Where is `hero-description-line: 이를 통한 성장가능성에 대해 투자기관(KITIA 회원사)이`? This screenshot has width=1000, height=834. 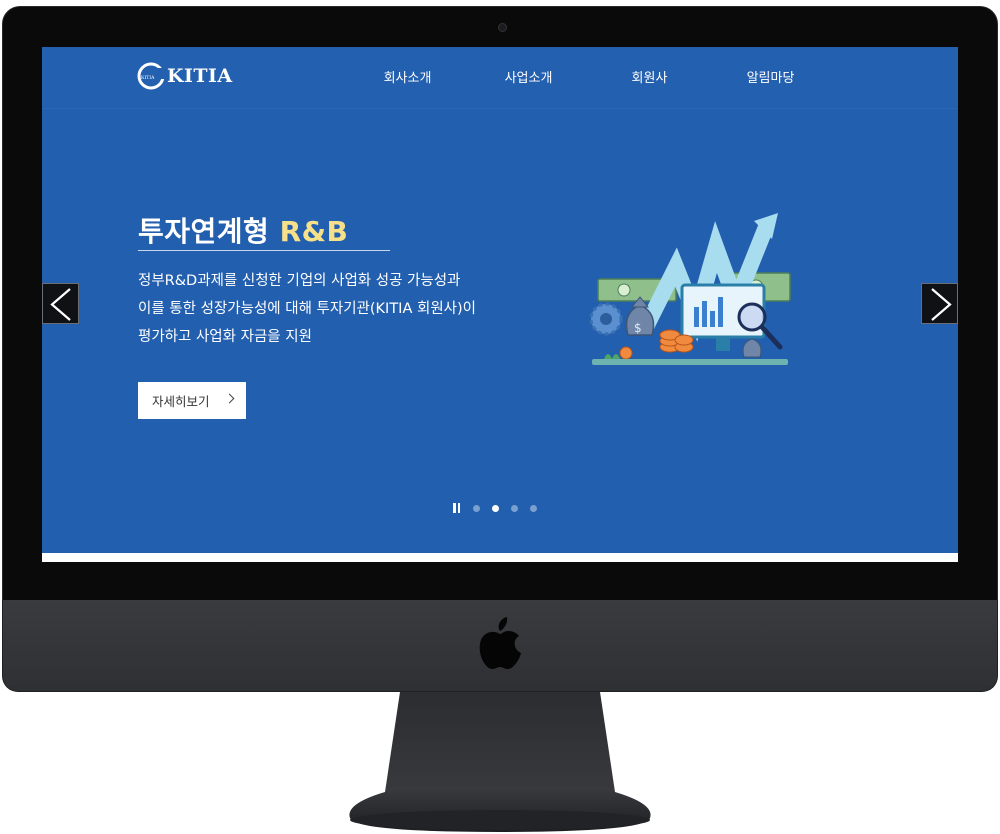
hero-description-line: 이를 통한 성장가능성에 대해 투자기관(KITIA 회원사)이 is located at coordinates (307, 309).